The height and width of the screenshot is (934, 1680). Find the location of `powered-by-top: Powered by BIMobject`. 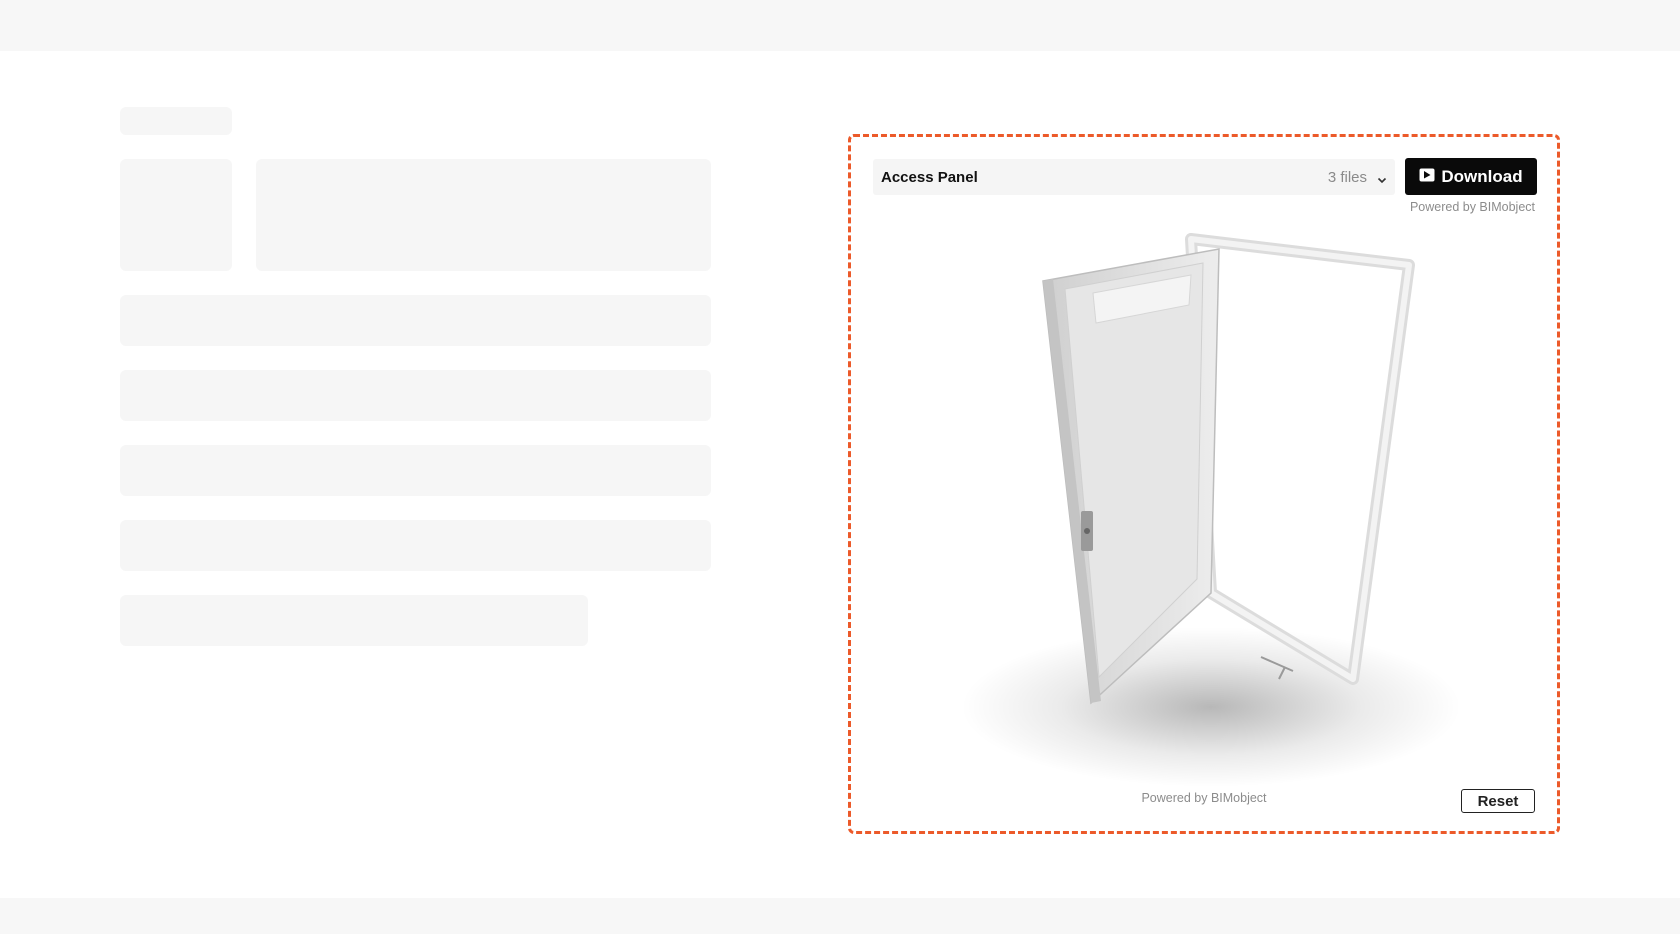

powered-by-top: Powered by BIMobject is located at coordinates (1472, 207).